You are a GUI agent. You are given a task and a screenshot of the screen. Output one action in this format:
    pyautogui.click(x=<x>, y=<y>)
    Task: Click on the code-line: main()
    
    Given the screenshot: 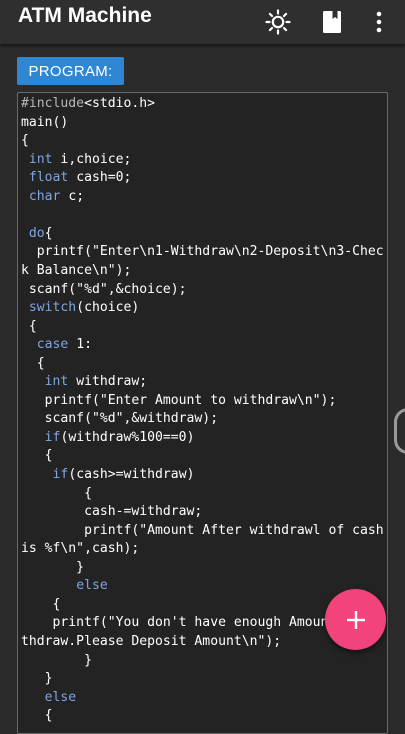 What is the action you would take?
    pyautogui.click(x=44, y=123)
    